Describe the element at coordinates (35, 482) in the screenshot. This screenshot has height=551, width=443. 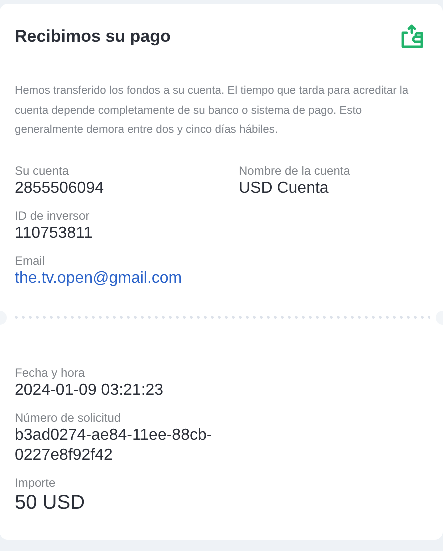
I see `field-label: Importe` at that location.